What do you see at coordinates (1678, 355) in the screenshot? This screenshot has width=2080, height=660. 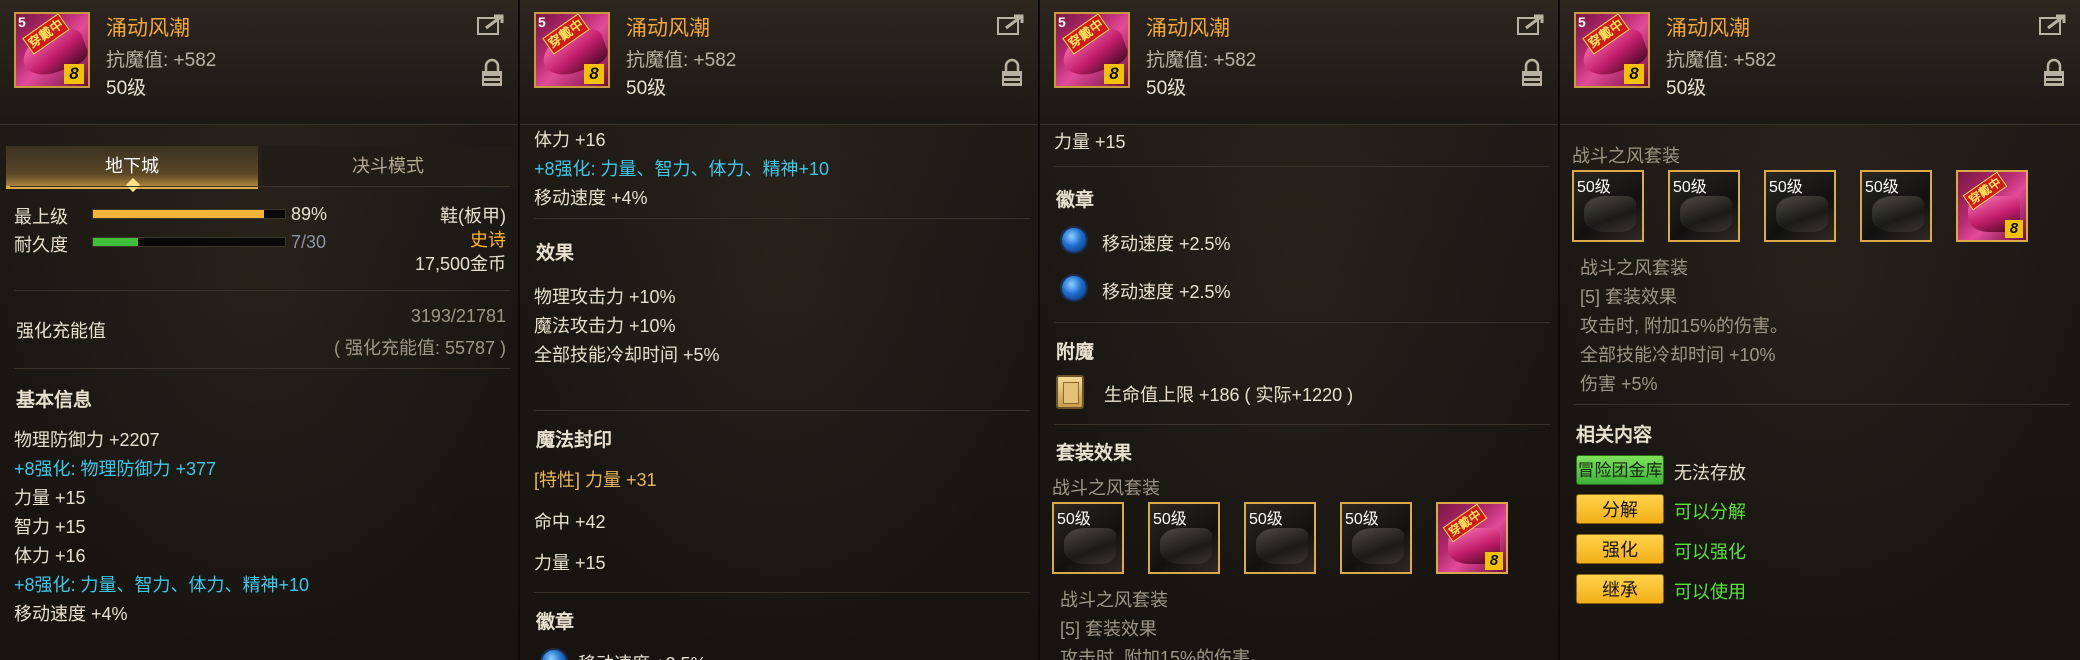 I see `set-line: 全部技能冷却时间 +10%` at bounding box center [1678, 355].